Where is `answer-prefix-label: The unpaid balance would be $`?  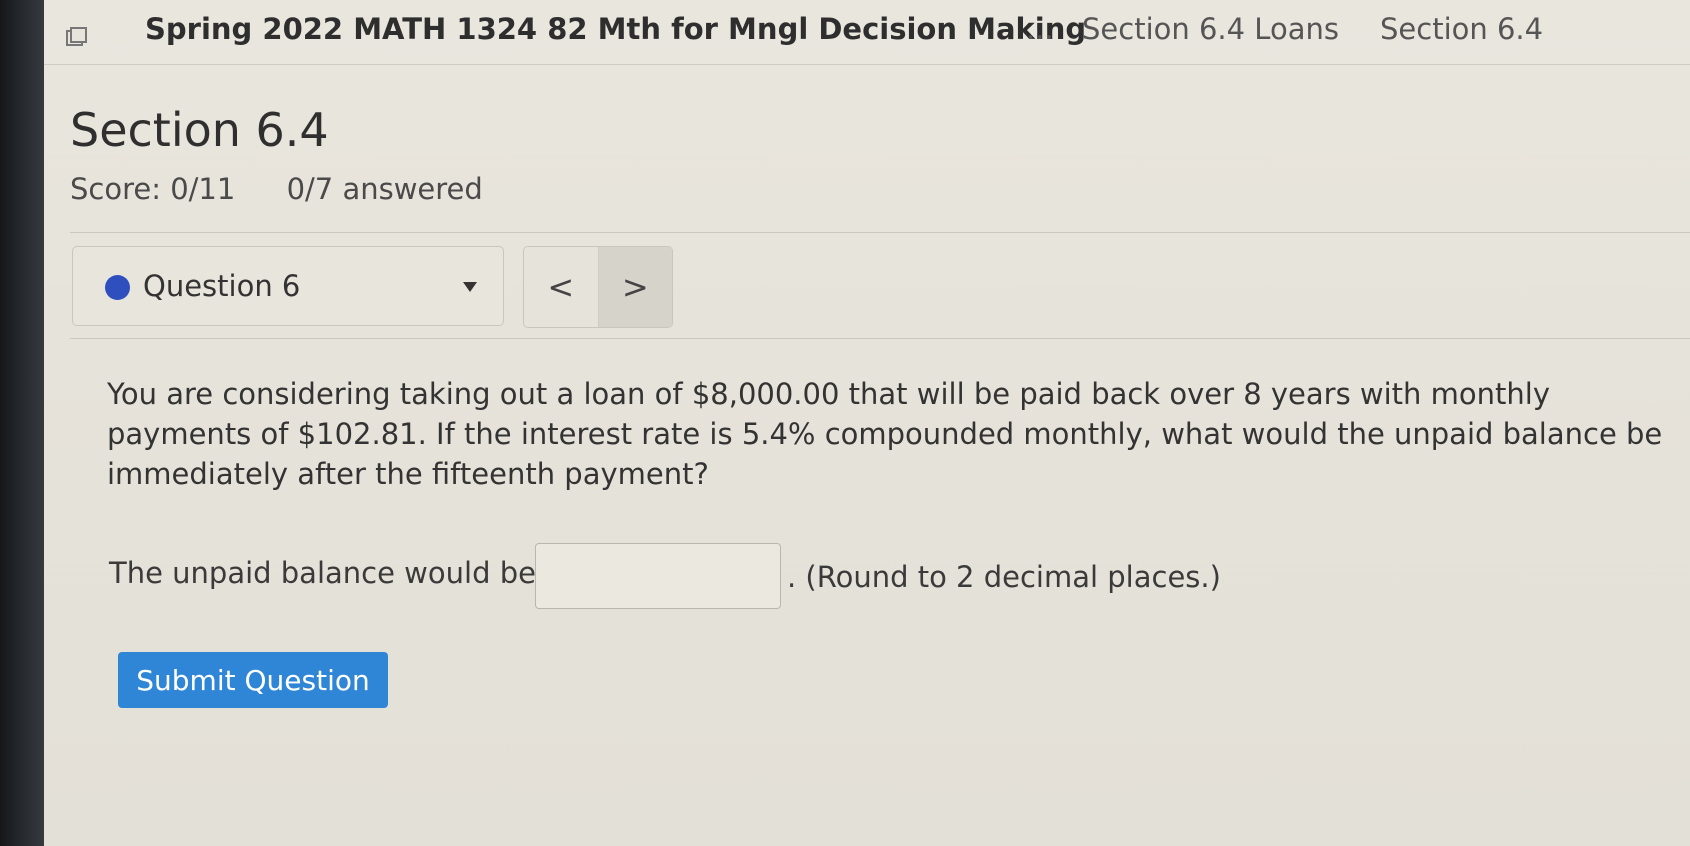
answer-prefix-label: The unpaid balance would be $ is located at coordinates (336, 573).